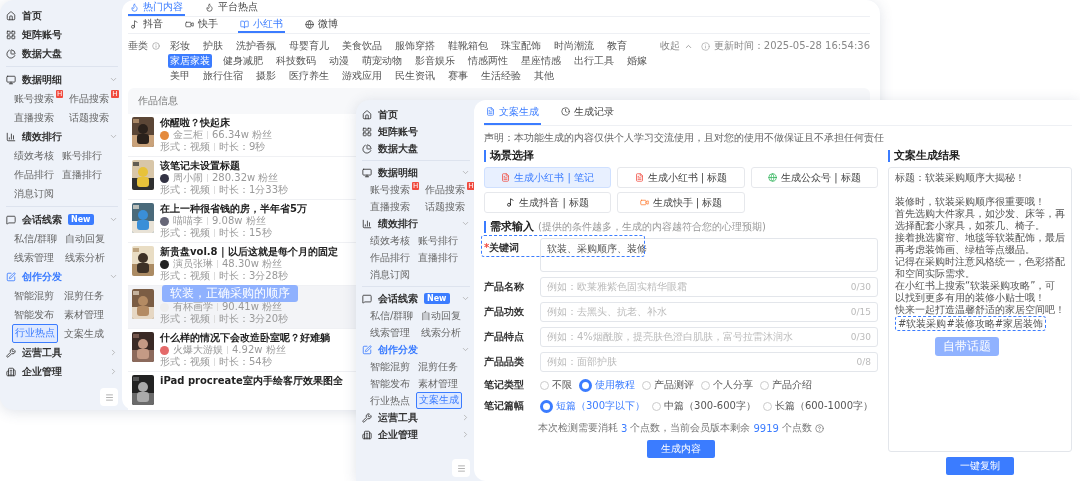 The image size is (1080, 481). Describe the element at coordinates (398, 131) in the screenshot. I see `nav-item: 矩阵账号` at that location.